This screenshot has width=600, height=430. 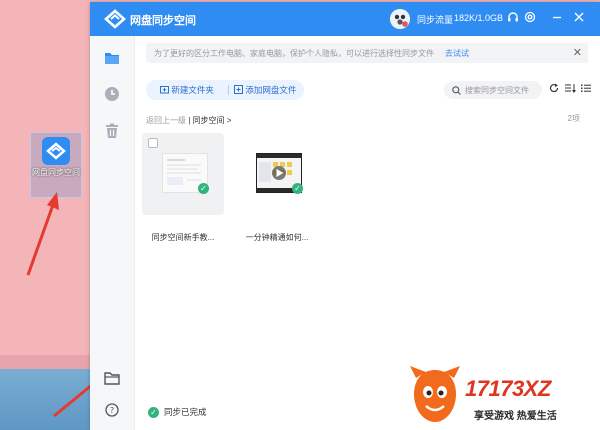 I want to click on watermark-brand: 17173XZ, so click(x=508, y=388).